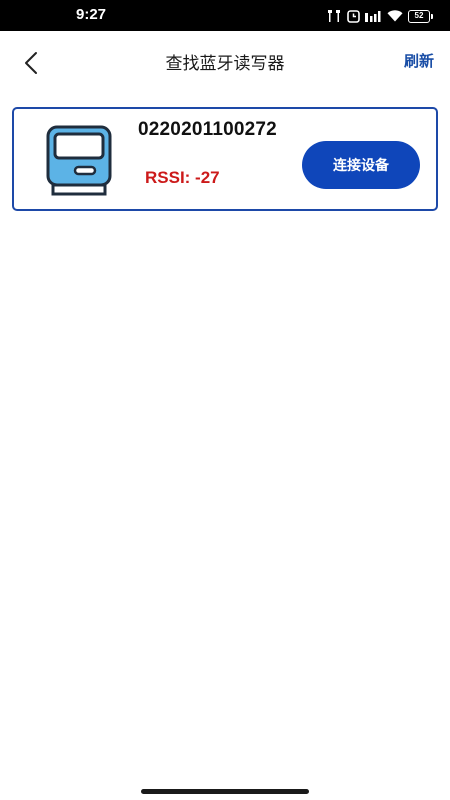  What do you see at coordinates (207, 129) in the screenshot?
I see `device-id: 0220201100272` at bounding box center [207, 129].